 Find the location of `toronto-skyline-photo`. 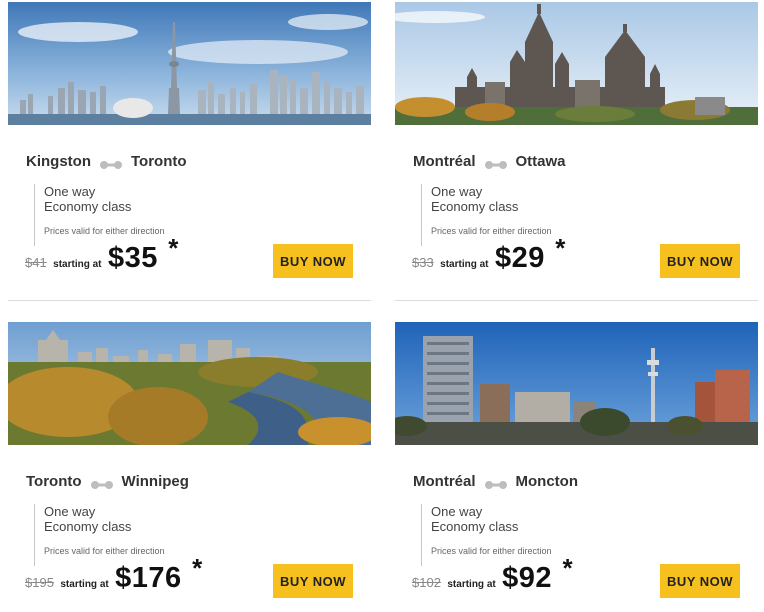

toronto-skyline-photo is located at coordinates (189, 63).